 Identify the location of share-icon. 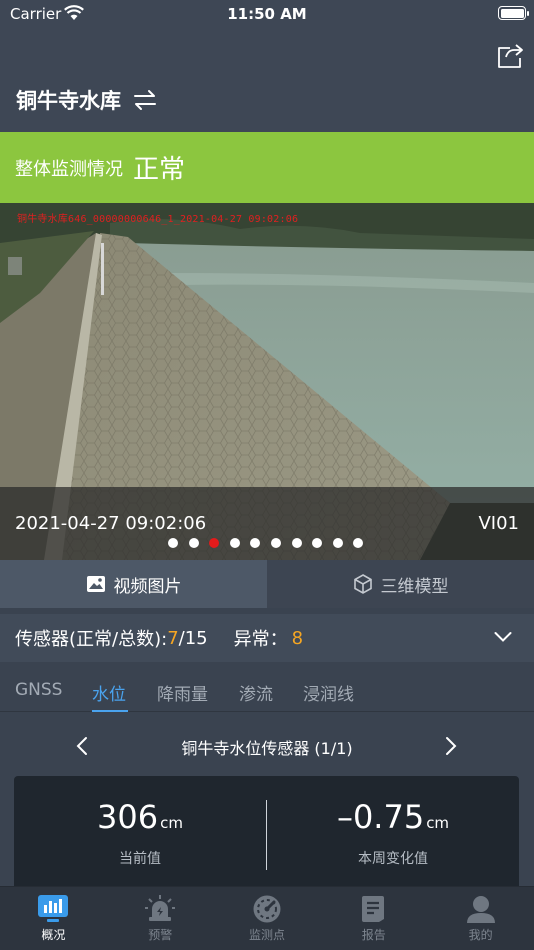
(510, 56).